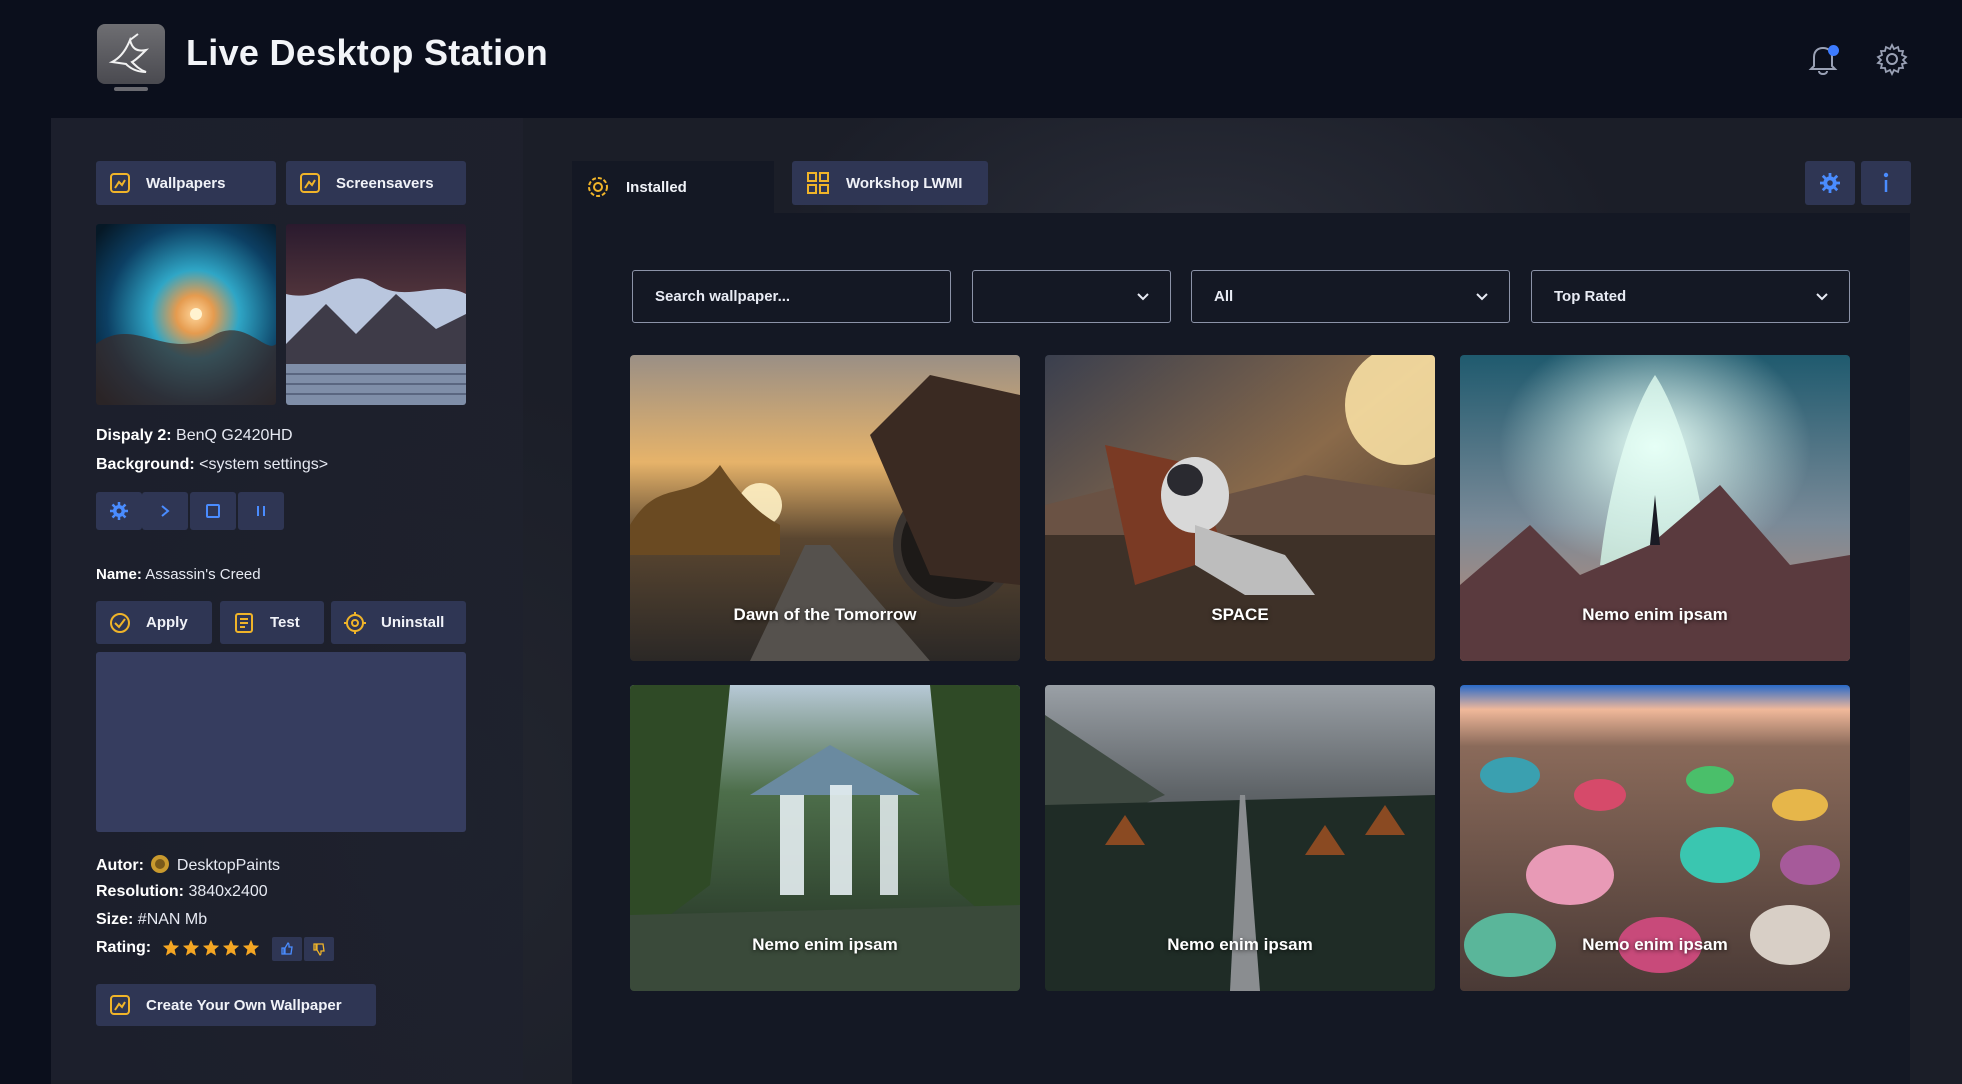 The width and height of the screenshot is (1962, 1084). I want to click on type-dropdown: All, so click(1350, 296).